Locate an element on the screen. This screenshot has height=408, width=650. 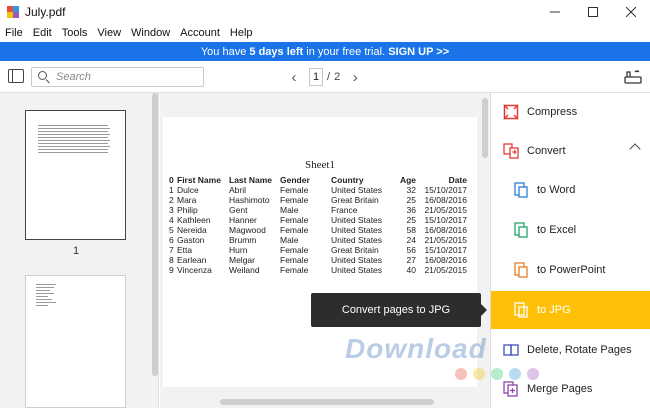
chevron-up-icon is located at coordinates (635, 149).